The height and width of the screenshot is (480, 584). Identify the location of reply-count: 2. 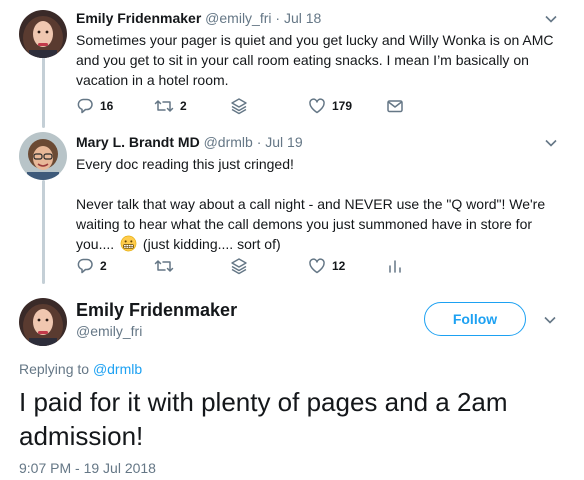
(103, 266).